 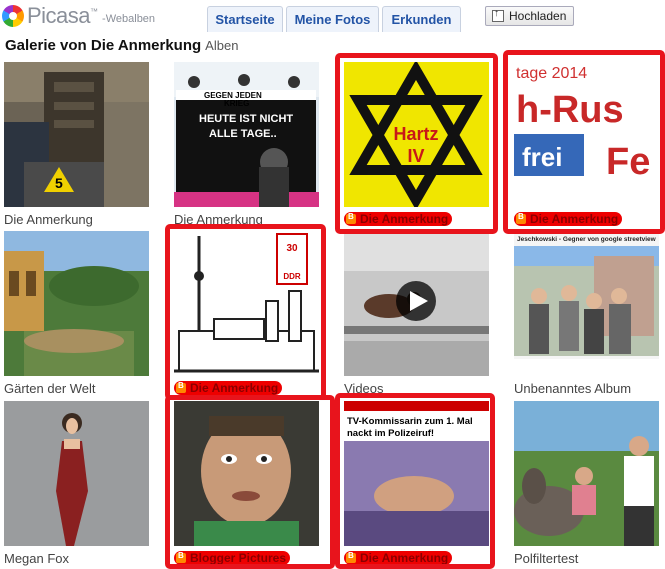 What do you see at coordinates (50, 388) in the screenshot?
I see `album-label: Gärten der Welt` at bounding box center [50, 388].